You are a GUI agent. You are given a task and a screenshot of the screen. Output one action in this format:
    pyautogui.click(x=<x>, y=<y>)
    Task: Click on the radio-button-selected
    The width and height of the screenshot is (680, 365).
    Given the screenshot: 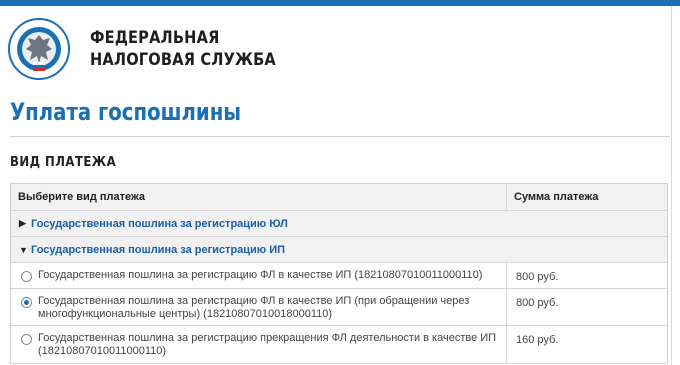 What is the action you would take?
    pyautogui.click(x=26, y=302)
    